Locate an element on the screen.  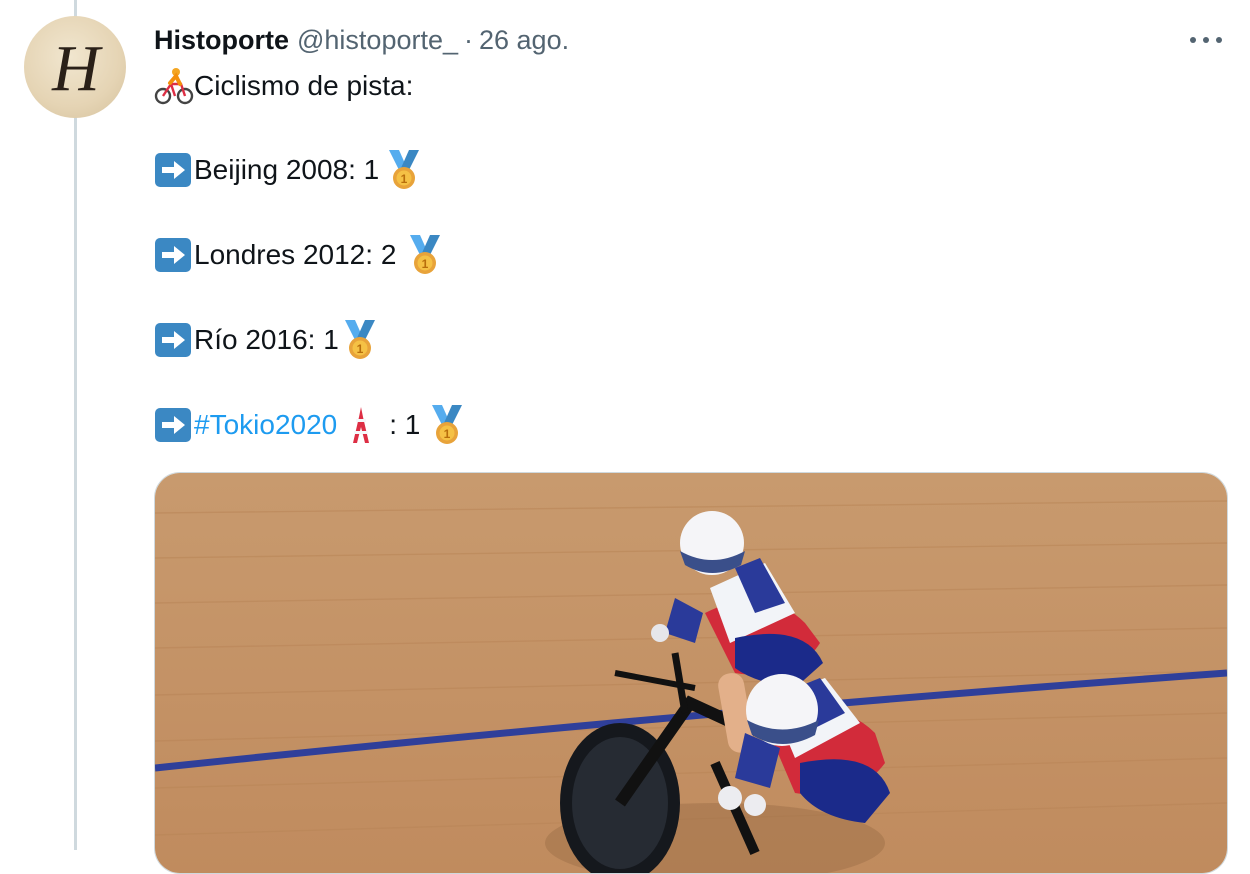
tweet-header: Histoporte @histoporte_ · 26 ago. is located at coordinates (361, 40).